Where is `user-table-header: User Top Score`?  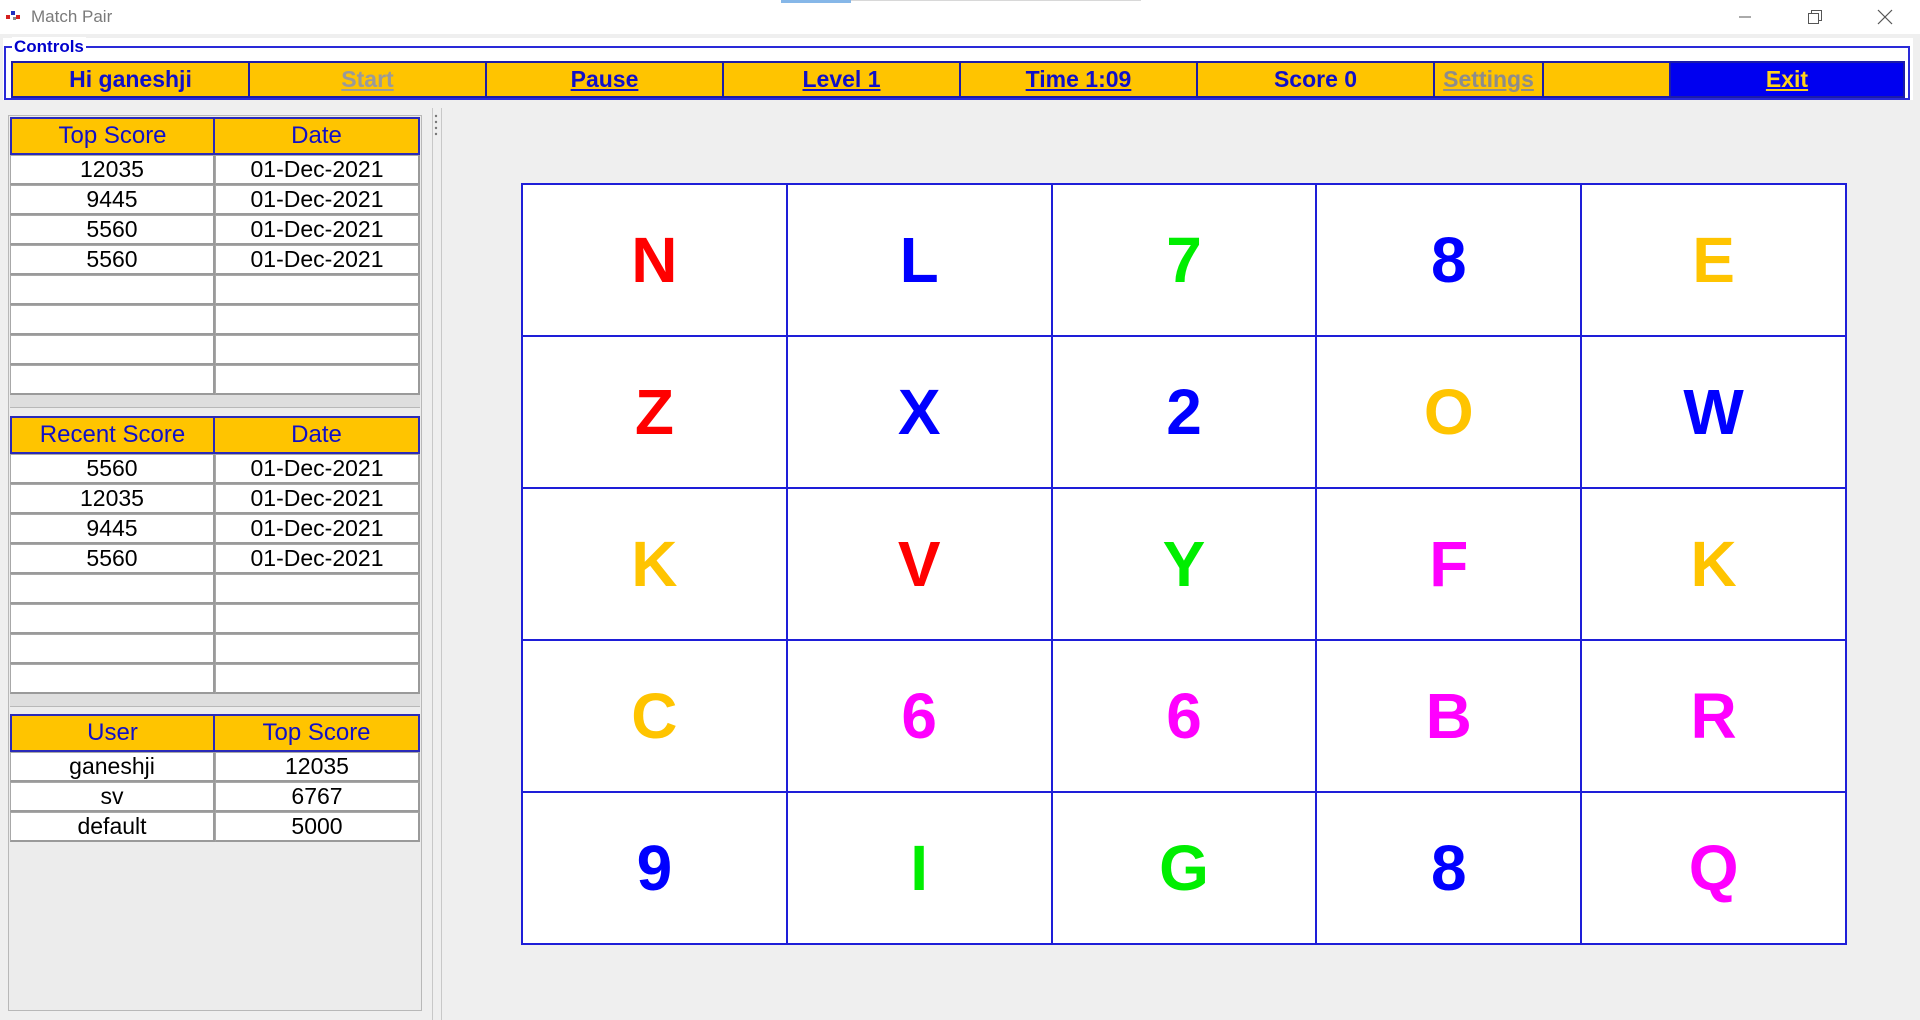
user-table-header: User Top Score is located at coordinates (215, 733).